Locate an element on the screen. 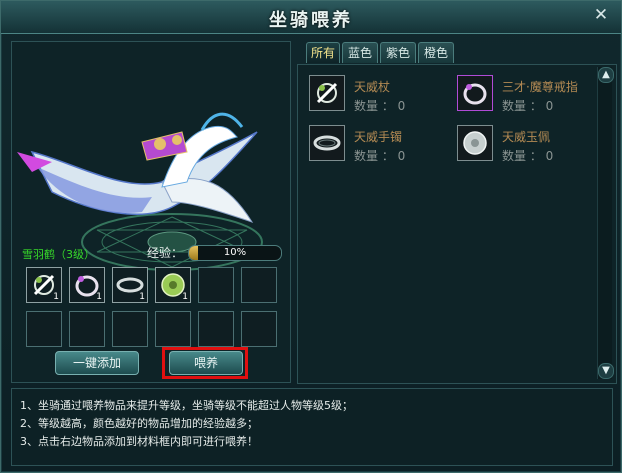  item-name: 天威玉佩 is located at coordinates (526, 137).